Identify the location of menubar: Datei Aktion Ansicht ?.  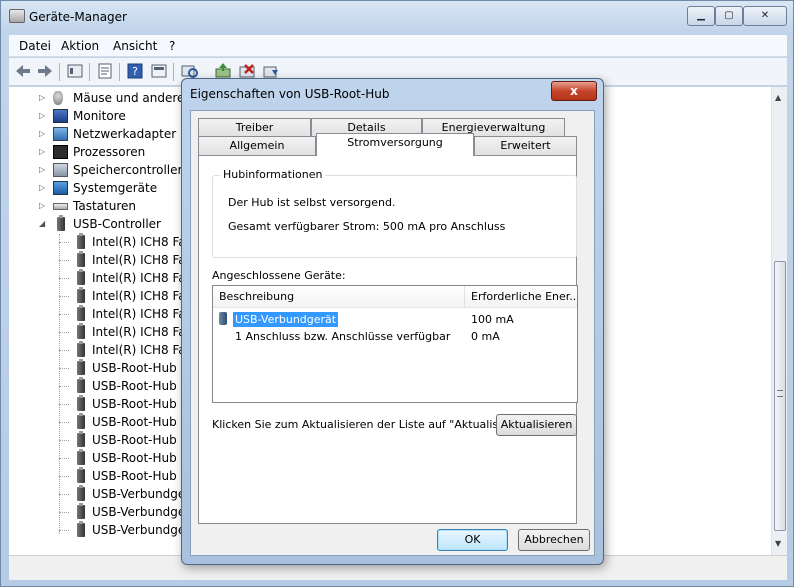
(398, 46).